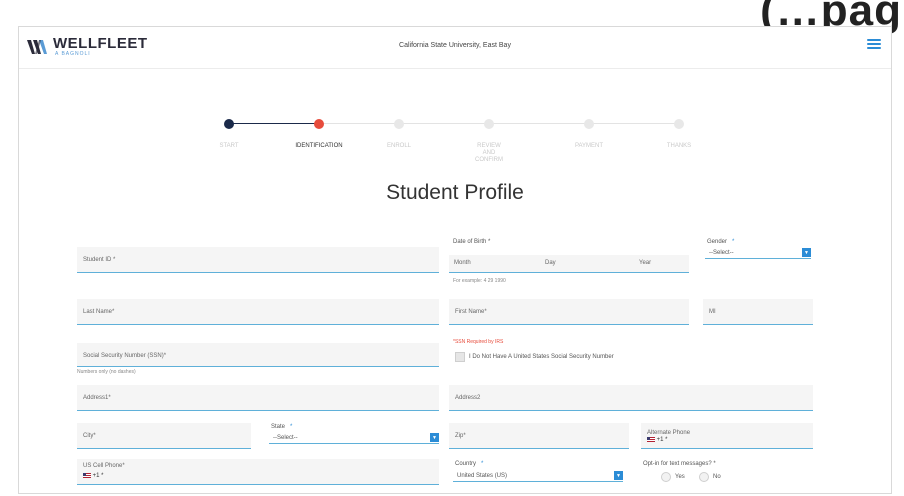 Image resolution: width=904 pixels, height=496 pixels. Describe the element at coordinates (721, 253) in the screenshot. I see `gender-select-value: --Select--` at that location.